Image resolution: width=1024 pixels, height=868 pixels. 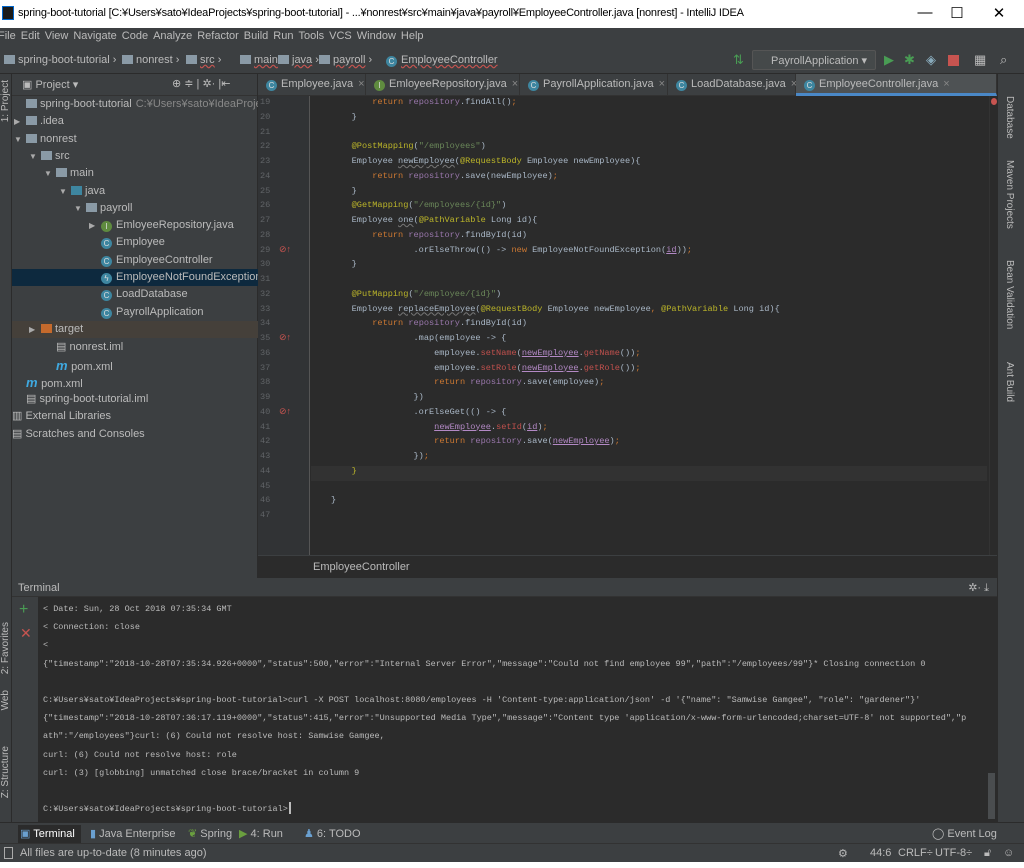 What do you see at coordinates (133, 833) in the screenshot?
I see `tool-tab-java-enterprise: ▮ Java Enterprise` at bounding box center [133, 833].